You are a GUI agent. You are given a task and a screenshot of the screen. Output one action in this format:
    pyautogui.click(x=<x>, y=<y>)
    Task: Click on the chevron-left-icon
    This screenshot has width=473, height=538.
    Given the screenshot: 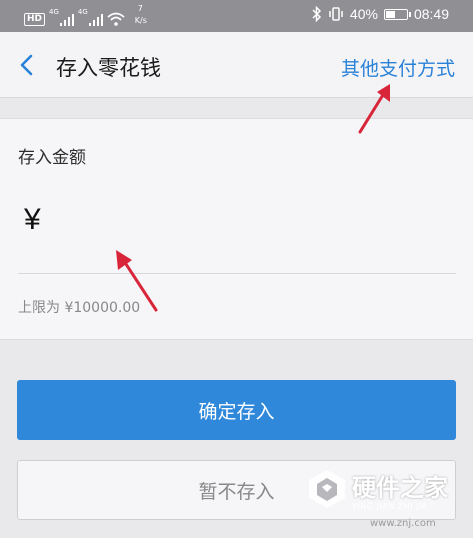 What is the action you would take?
    pyautogui.click(x=26, y=65)
    